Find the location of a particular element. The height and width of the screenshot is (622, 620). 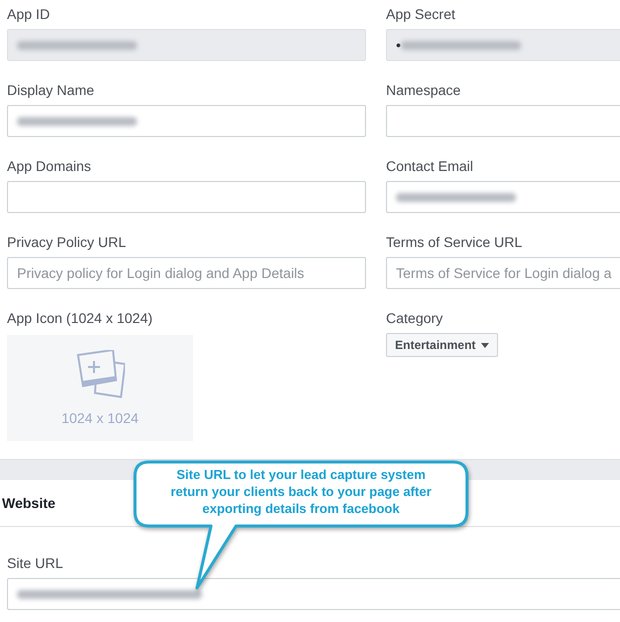

section-title: Website is located at coordinates (29, 503).